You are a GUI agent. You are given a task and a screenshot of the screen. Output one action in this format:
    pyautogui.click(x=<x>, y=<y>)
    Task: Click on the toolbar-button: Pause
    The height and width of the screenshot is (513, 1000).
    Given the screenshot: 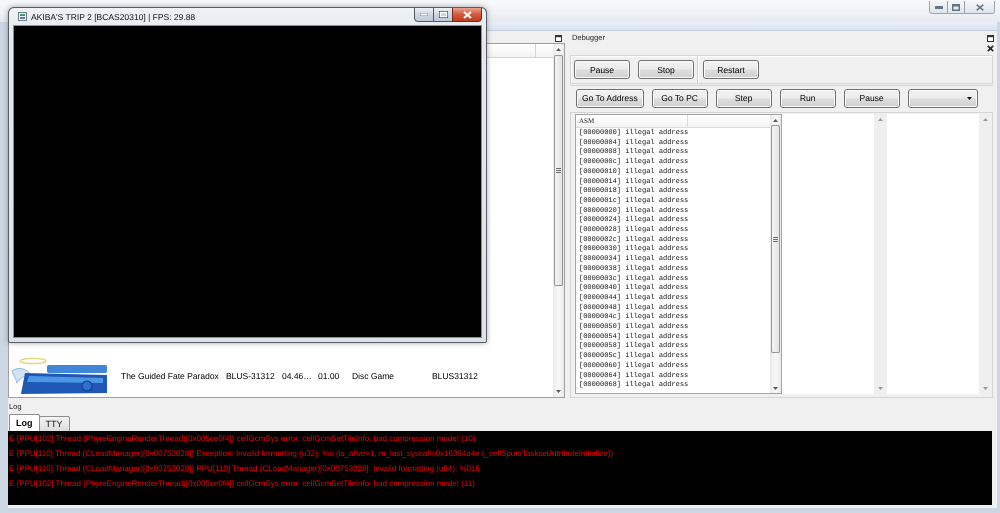 What is the action you would take?
    pyautogui.click(x=602, y=69)
    